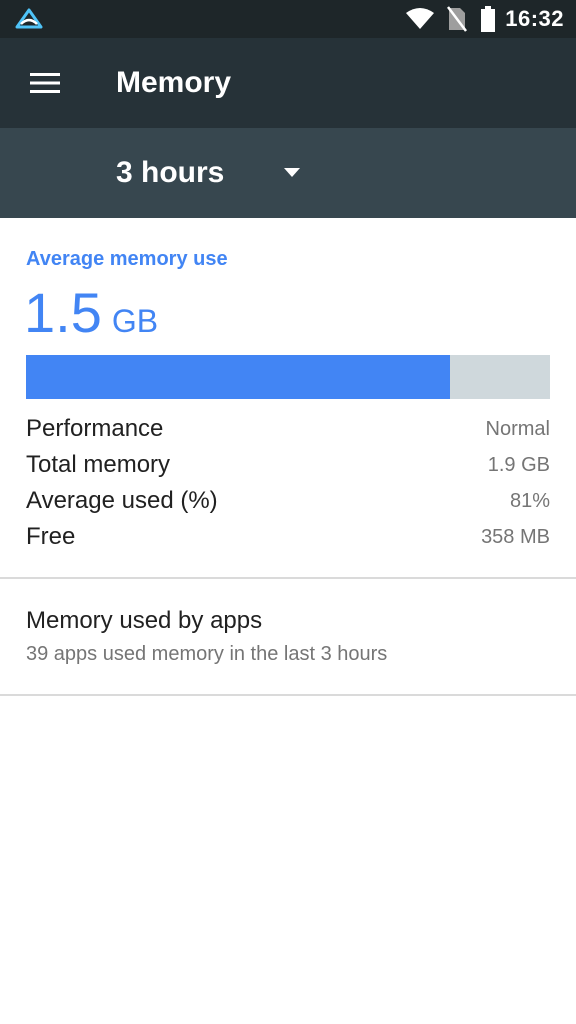 This screenshot has width=576, height=1024. I want to click on period-selected-value: 3 hours, so click(170, 172).